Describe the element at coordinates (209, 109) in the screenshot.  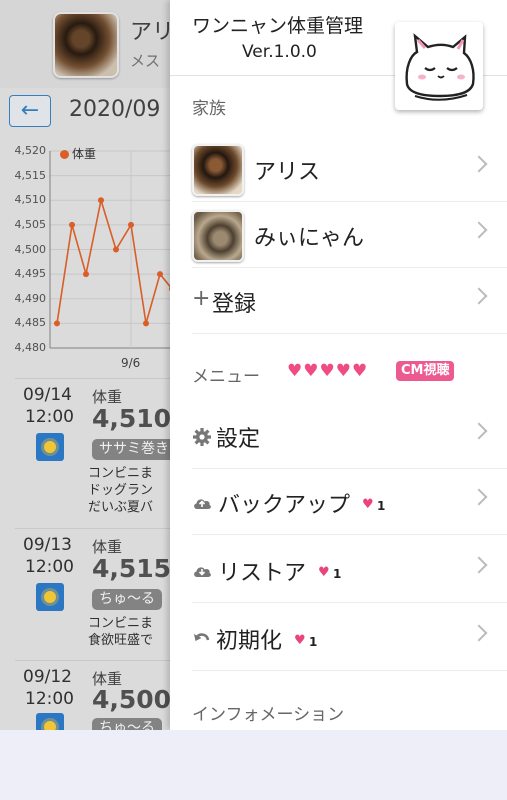
I see `family-section-header: 家族` at that location.